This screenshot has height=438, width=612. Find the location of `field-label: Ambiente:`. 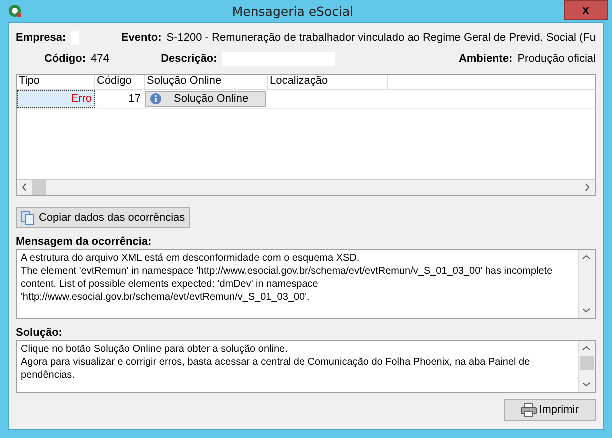

field-label: Ambiente: is located at coordinates (485, 59).